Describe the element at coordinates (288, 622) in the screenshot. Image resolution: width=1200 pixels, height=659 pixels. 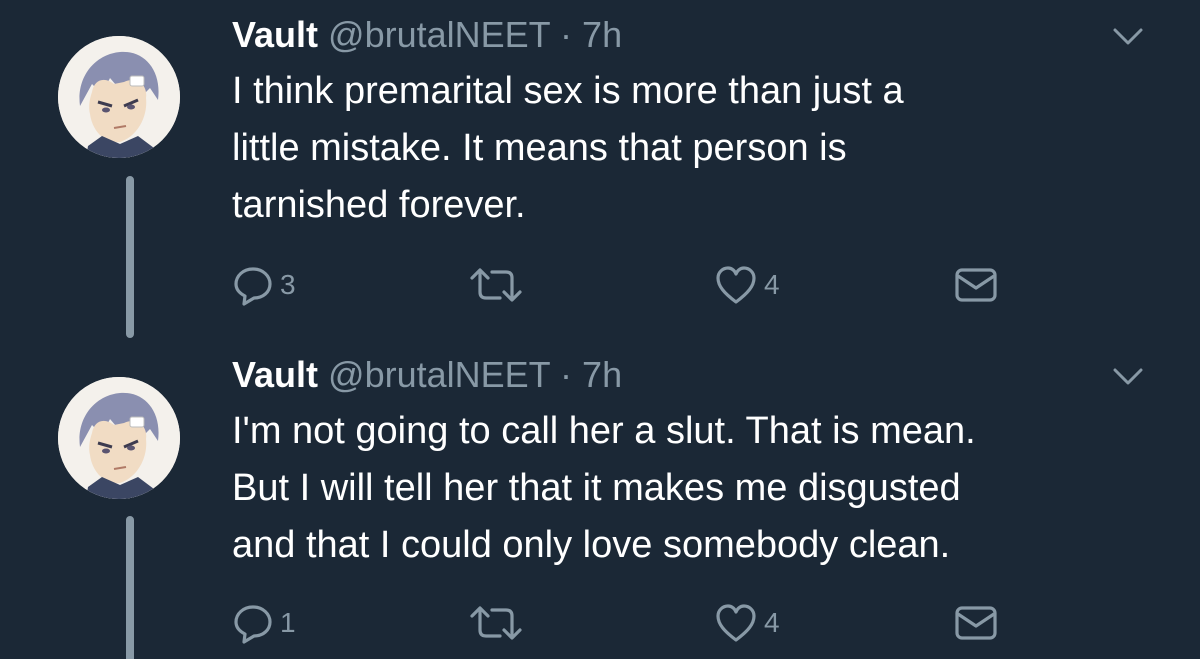
I see `reply-count: 1` at that location.